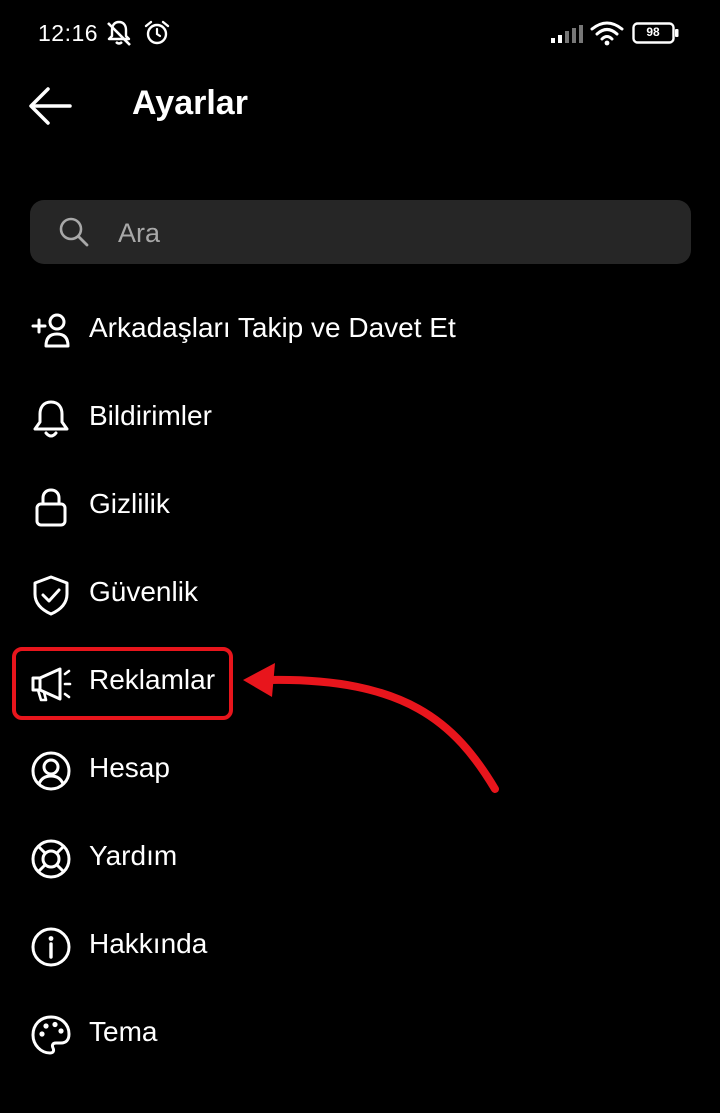 Image resolution: width=720 pixels, height=1113 pixels. Describe the element at coordinates (119, 33) in the screenshot. I see `mute-notifications-icon` at that location.